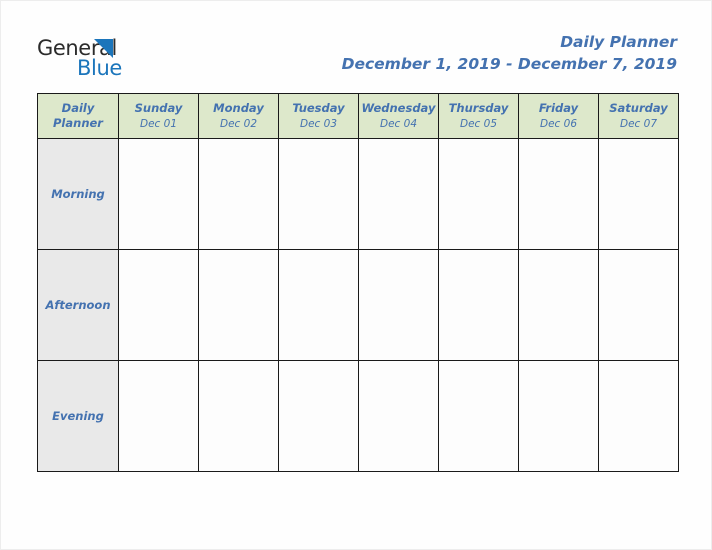  Describe the element at coordinates (318, 116) in the screenshot. I see `header-cell-tuesday: Tuesday Dec 03` at that location.